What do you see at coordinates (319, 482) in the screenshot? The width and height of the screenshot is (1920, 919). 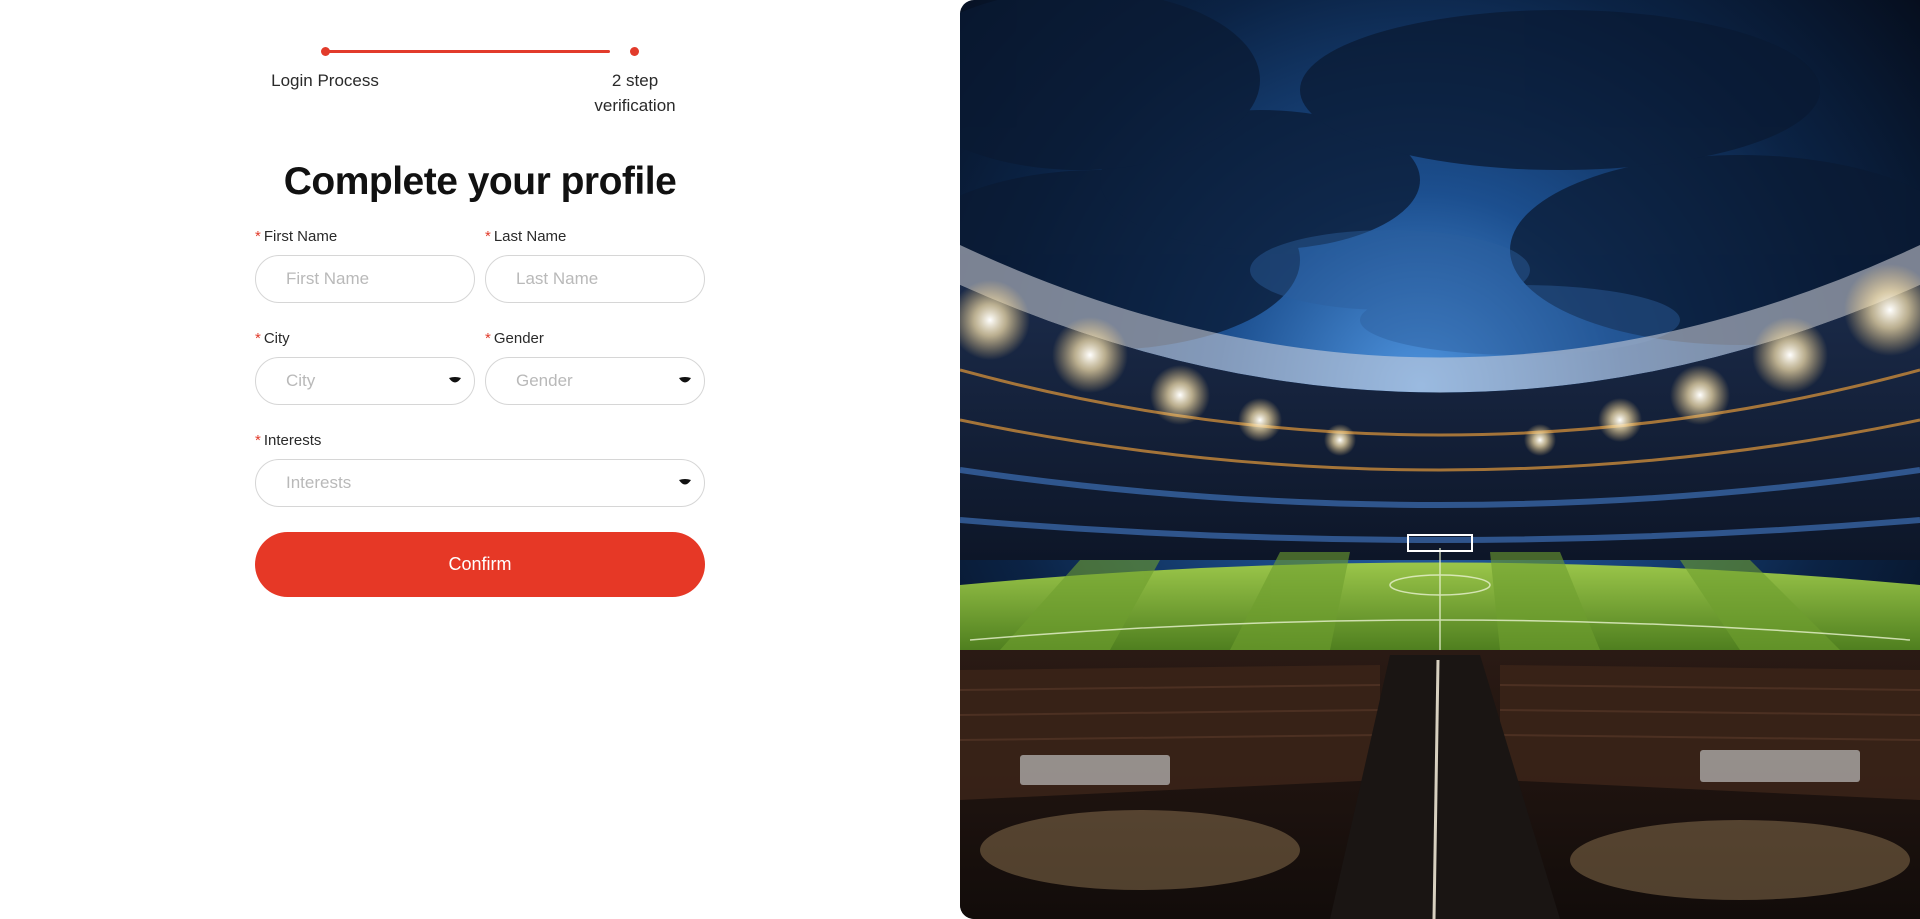 I see `interests-select-placeholder: Interests` at bounding box center [319, 482].